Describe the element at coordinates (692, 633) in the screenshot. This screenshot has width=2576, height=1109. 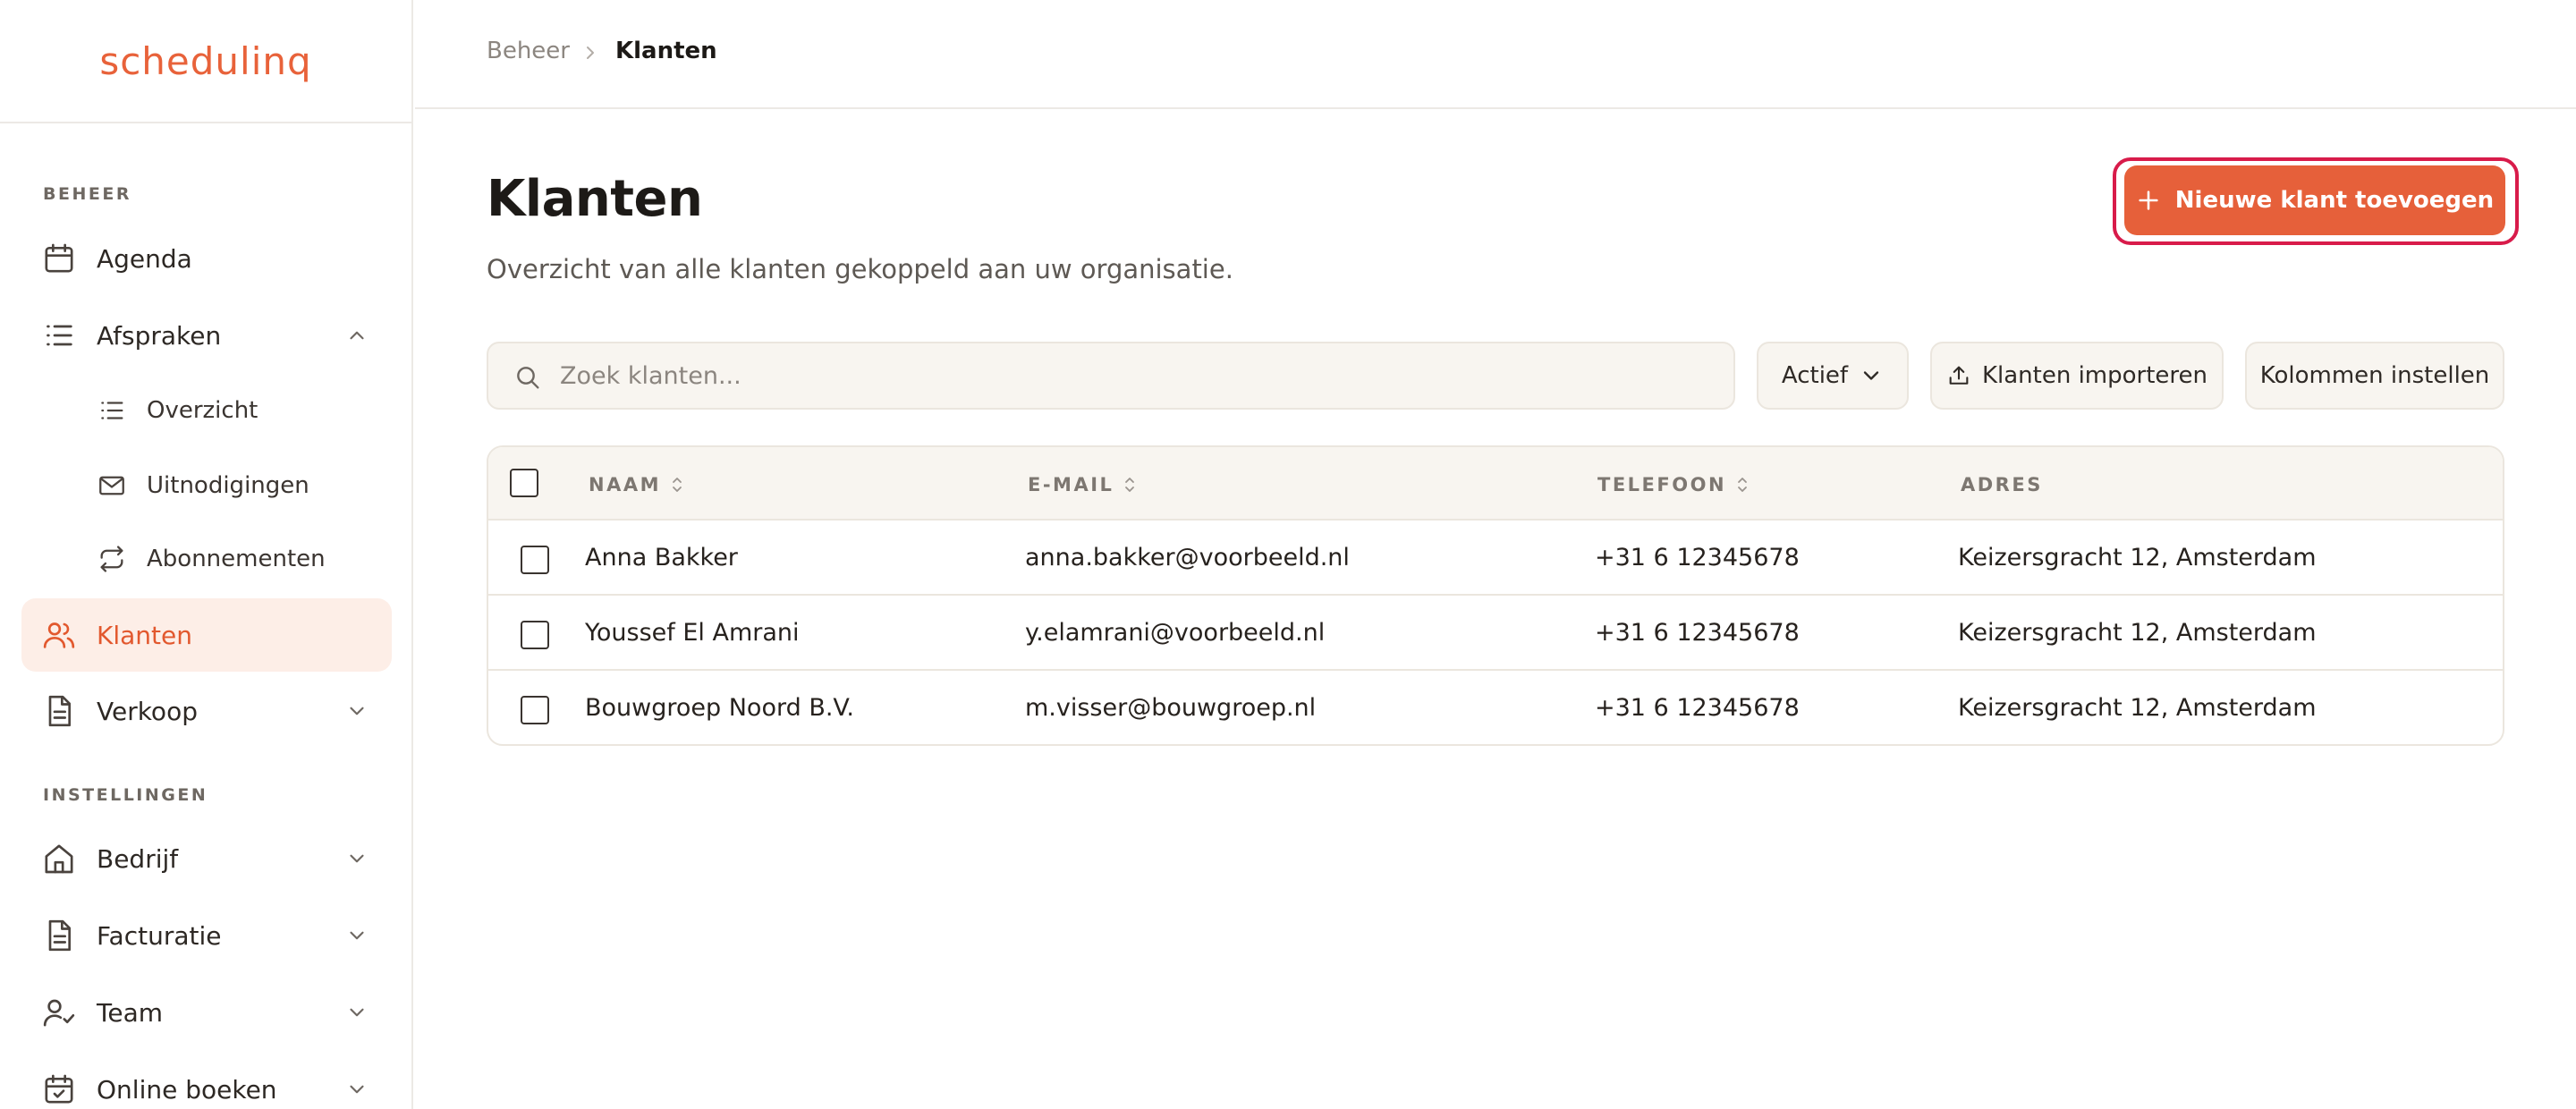
I see `cell-name: Youssef El Amrani` at that location.